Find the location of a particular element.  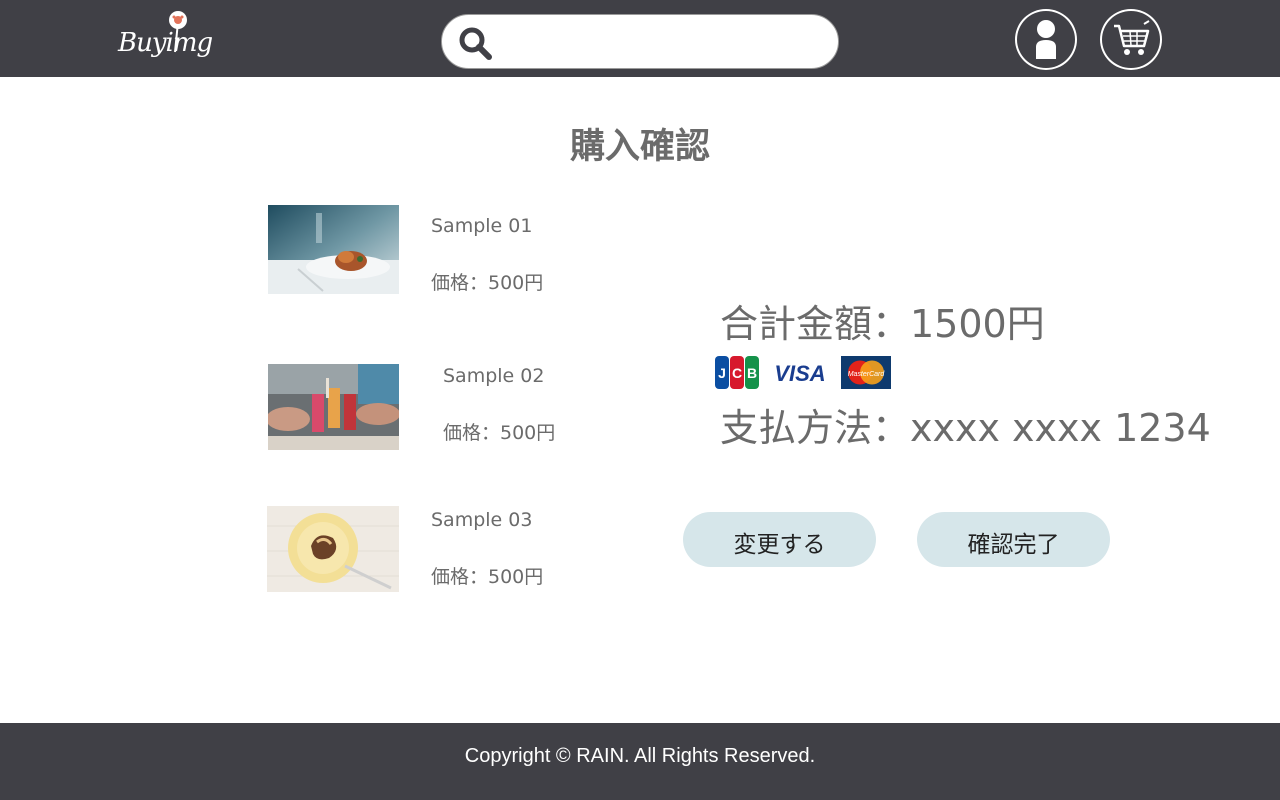

site-logo: Buyimg is located at coordinates (164, 39).